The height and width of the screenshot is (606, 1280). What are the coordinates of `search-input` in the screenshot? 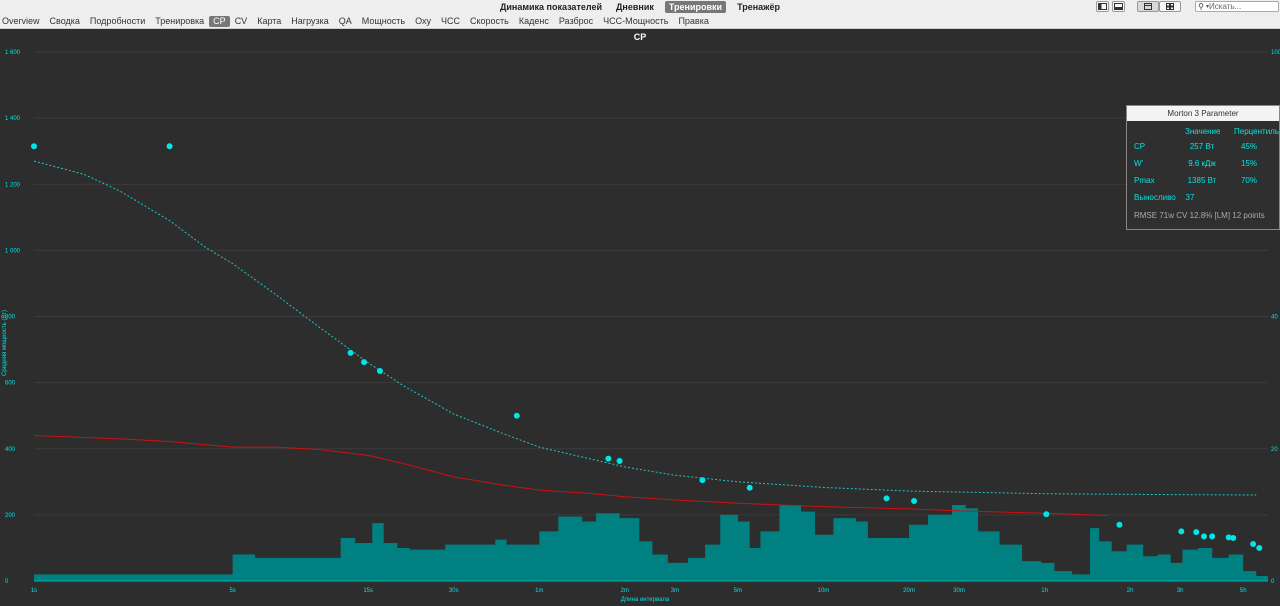 It's located at (1239, 6).